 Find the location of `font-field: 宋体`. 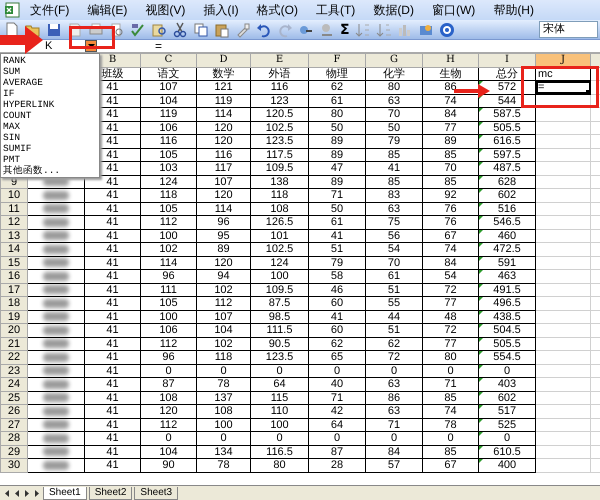

font-field: 宋体 is located at coordinates (568, 29).